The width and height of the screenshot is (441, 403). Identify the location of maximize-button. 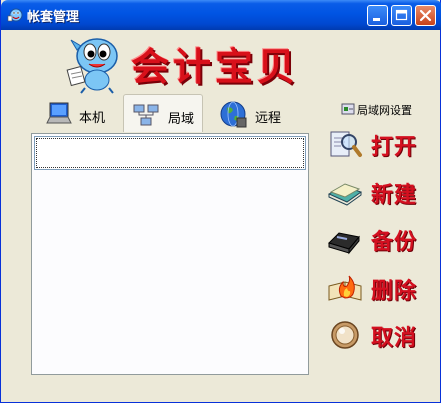
(401, 15).